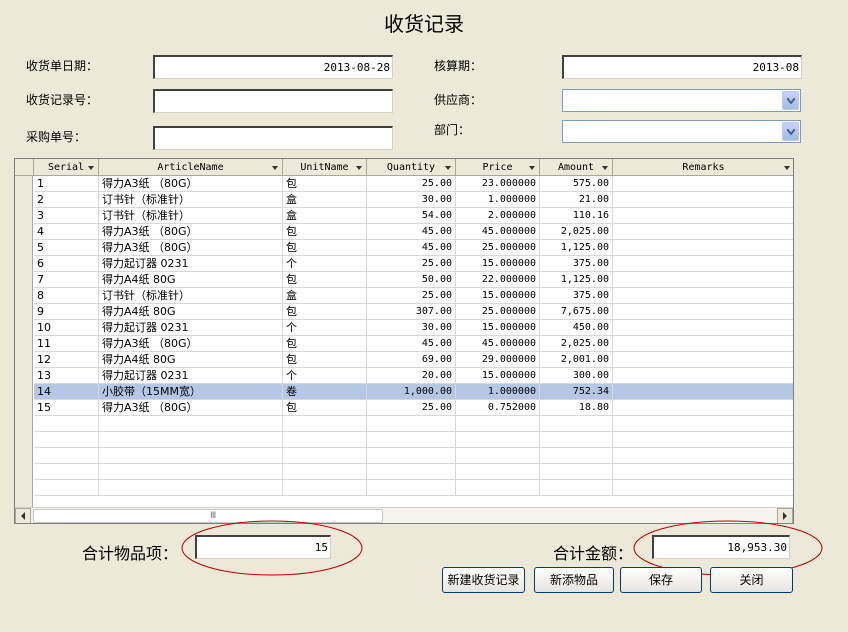 Image resolution: width=848 pixels, height=632 pixels. What do you see at coordinates (498, 216) in the screenshot?
I see `cell-price: 2.000000` at bounding box center [498, 216].